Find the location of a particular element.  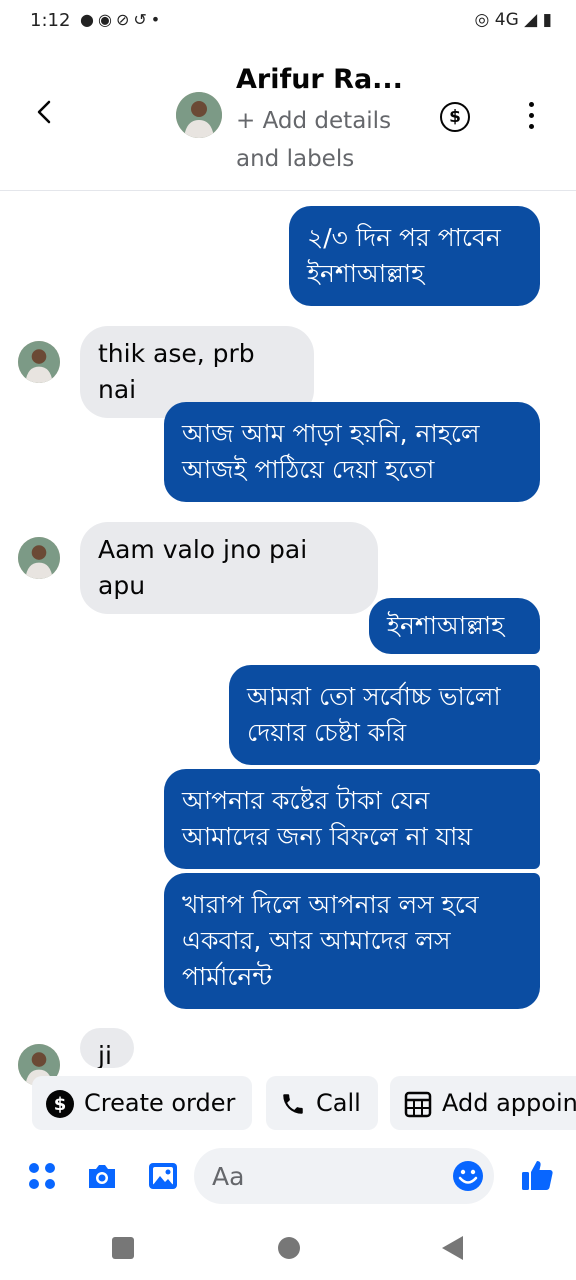

message-incoming: Aam valo jno pai apu is located at coordinates (229, 568).